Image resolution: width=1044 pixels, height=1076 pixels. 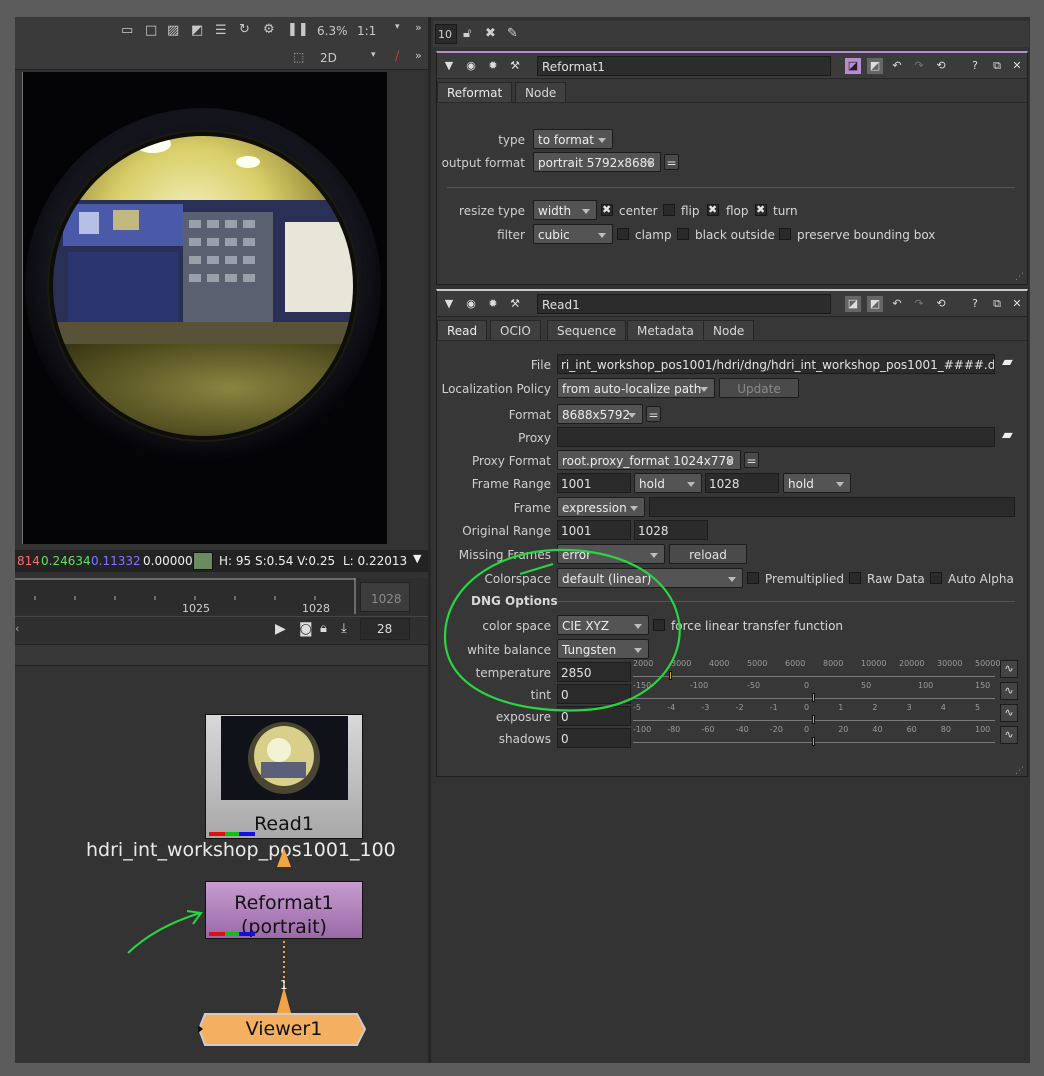 What do you see at coordinates (671, 530) in the screenshot?
I see `original-range-end-field: 1028` at bounding box center [671, 530].